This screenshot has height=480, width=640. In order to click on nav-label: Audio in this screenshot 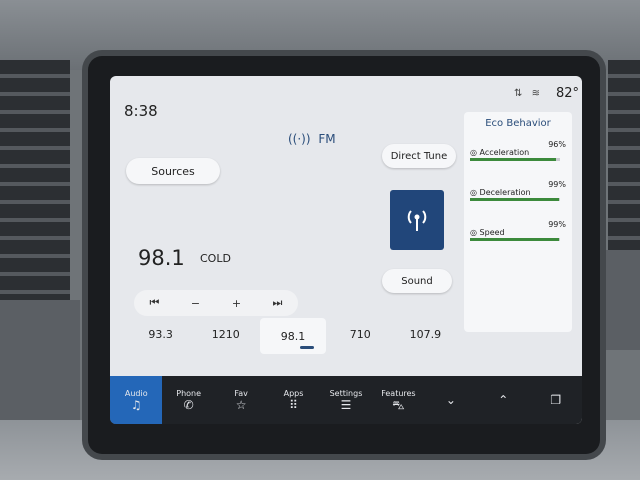, I will do `click(136, 393)`.